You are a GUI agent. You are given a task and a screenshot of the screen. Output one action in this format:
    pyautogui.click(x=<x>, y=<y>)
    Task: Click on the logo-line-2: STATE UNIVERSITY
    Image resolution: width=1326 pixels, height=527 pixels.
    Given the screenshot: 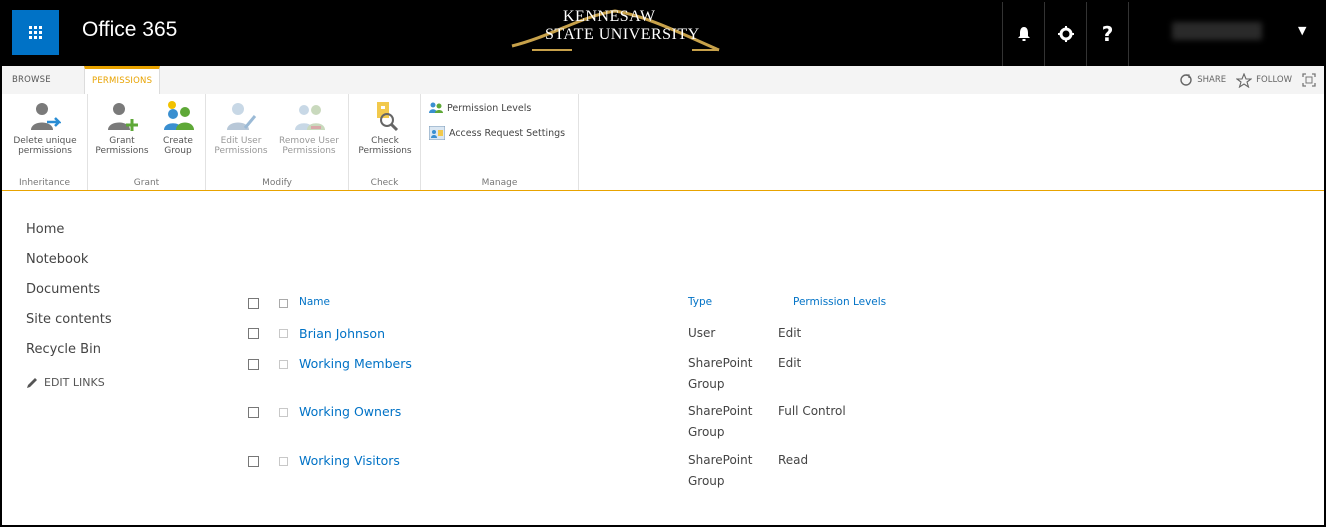 What is the action you would take?
    pyautogui.click(x=622, y=34)
    